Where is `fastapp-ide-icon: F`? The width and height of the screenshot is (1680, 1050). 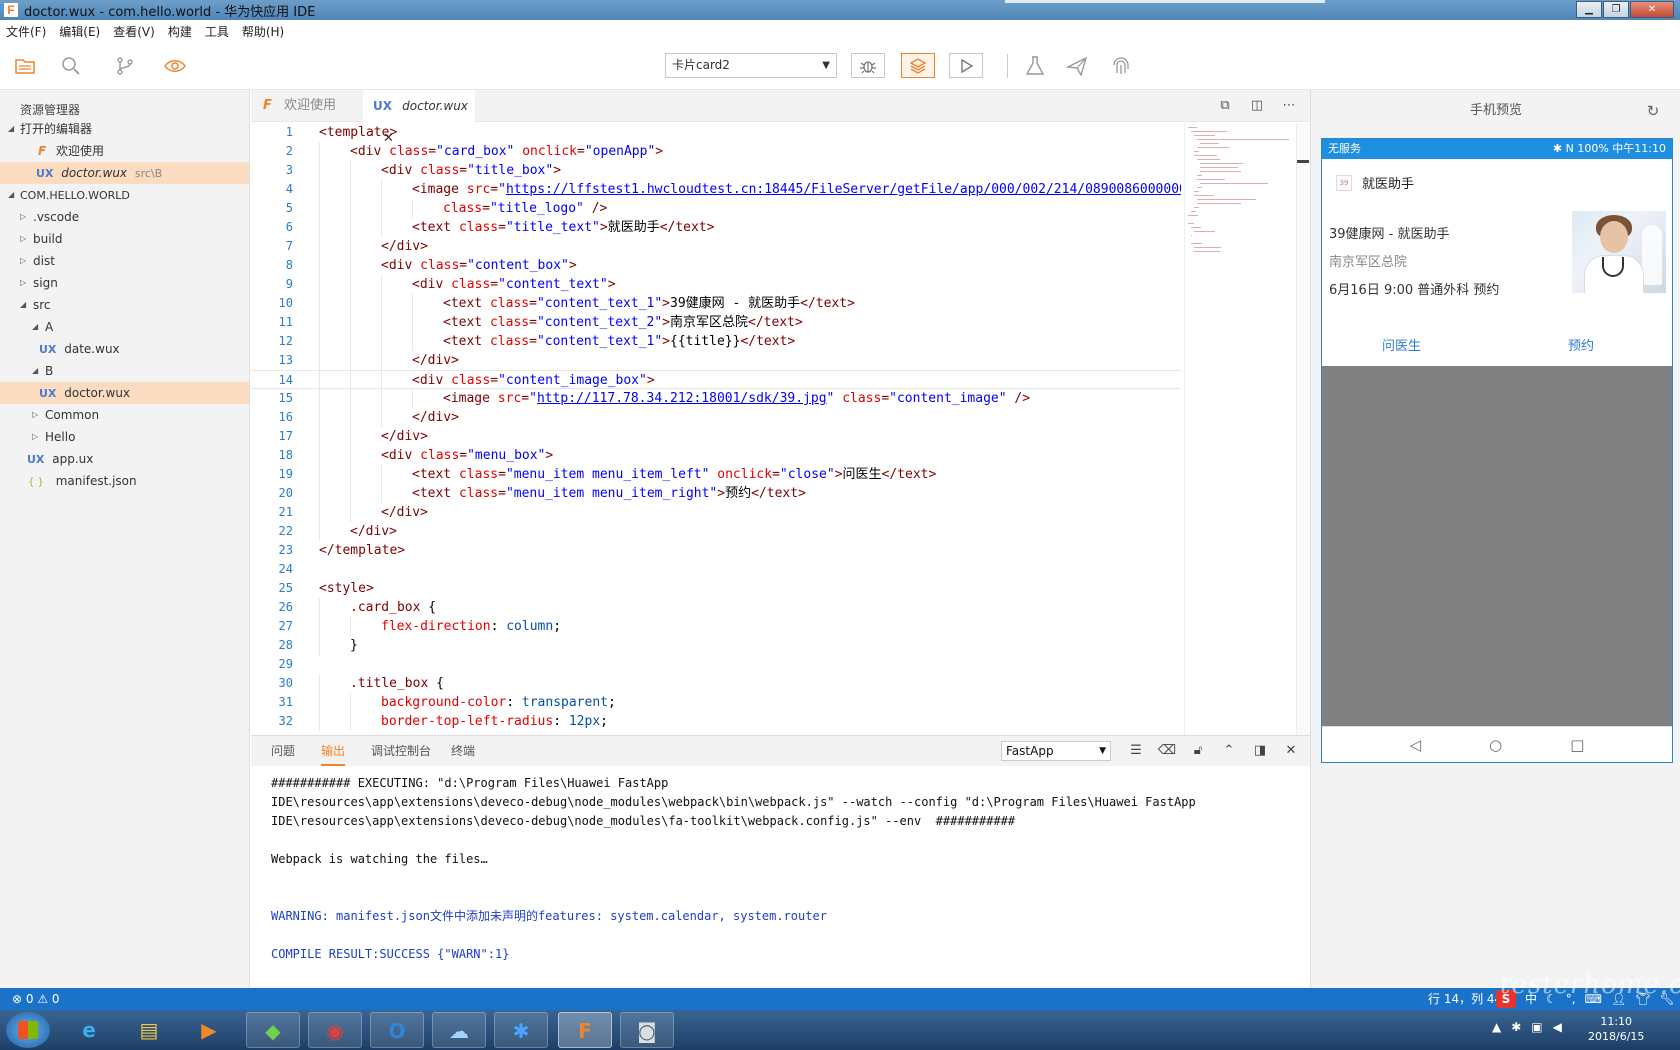 fastapp-ide-icon: F is located at coordinates (585, 1030).